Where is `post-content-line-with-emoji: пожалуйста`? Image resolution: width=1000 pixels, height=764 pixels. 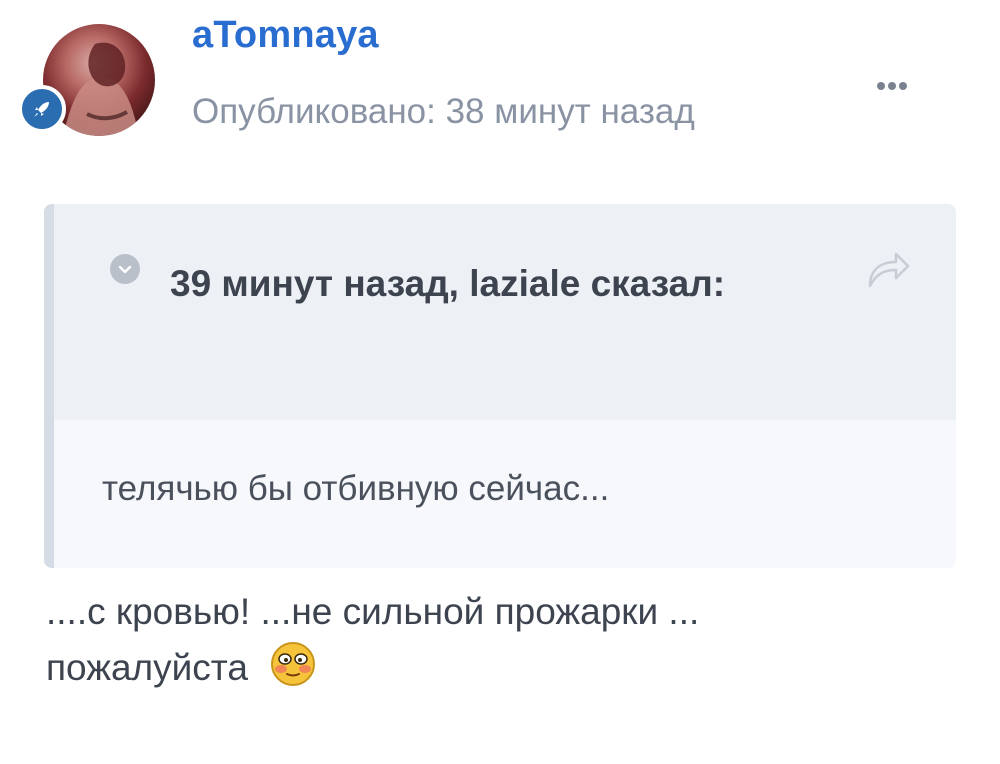 post-content-line-with-emoji: пожалуйста is located at coordinates (496, 668).